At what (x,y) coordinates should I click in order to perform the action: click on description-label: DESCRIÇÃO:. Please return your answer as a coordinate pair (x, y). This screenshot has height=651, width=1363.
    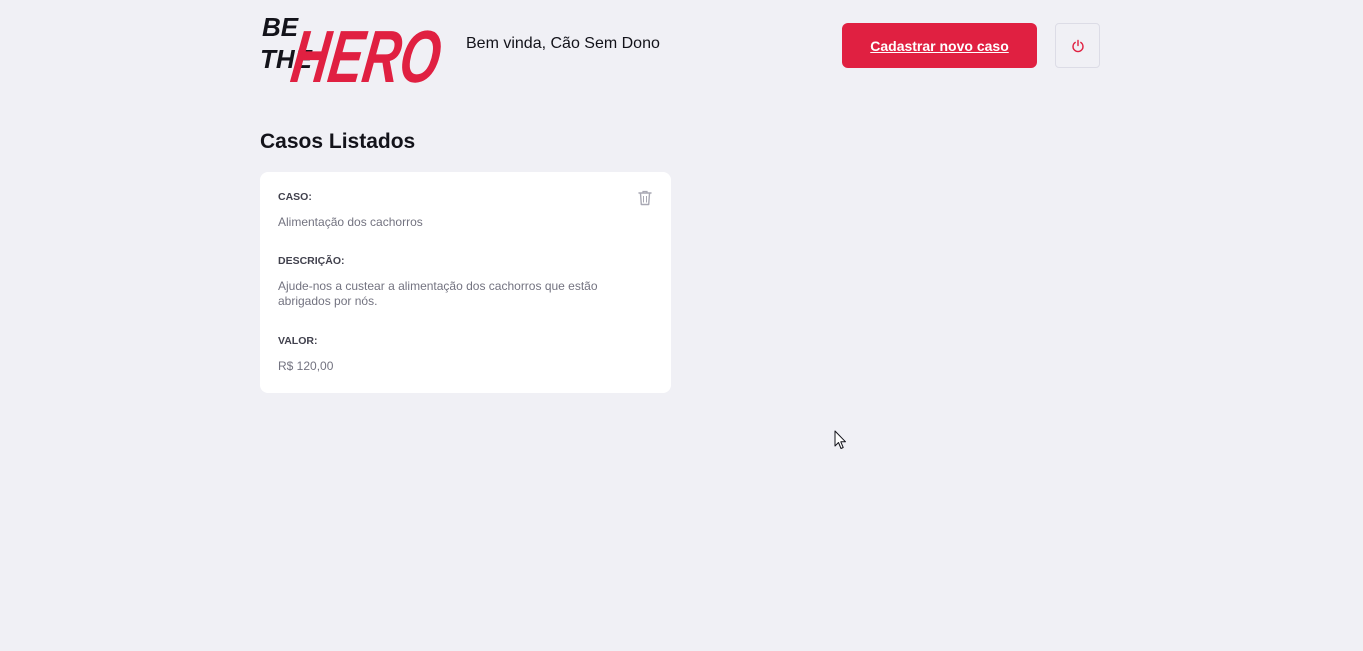
    Looking at the image, I should click on (311, 261).